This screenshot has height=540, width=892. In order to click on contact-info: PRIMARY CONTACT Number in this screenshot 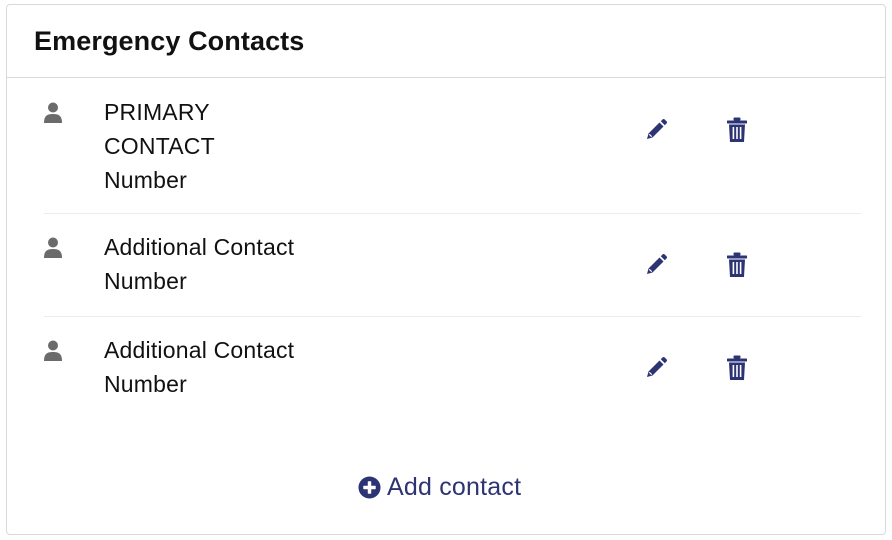, I will do `click(179, 146)`.